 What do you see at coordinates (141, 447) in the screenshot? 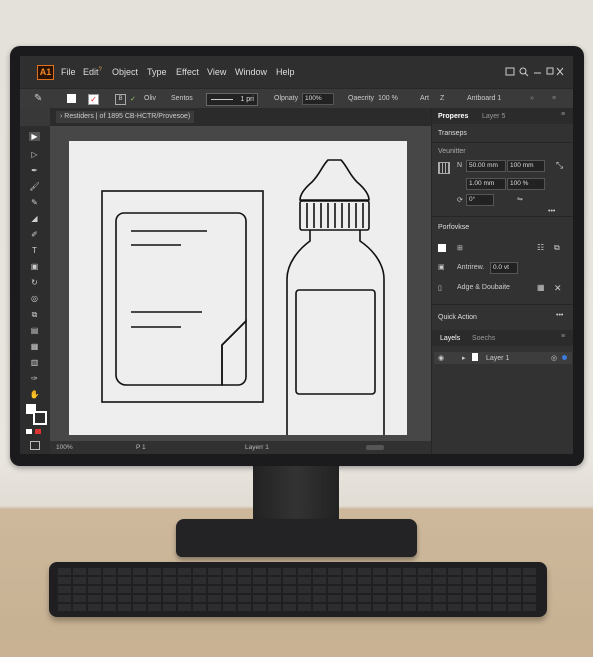
I see `page-number: P 1` at bounding box center [141, 447].